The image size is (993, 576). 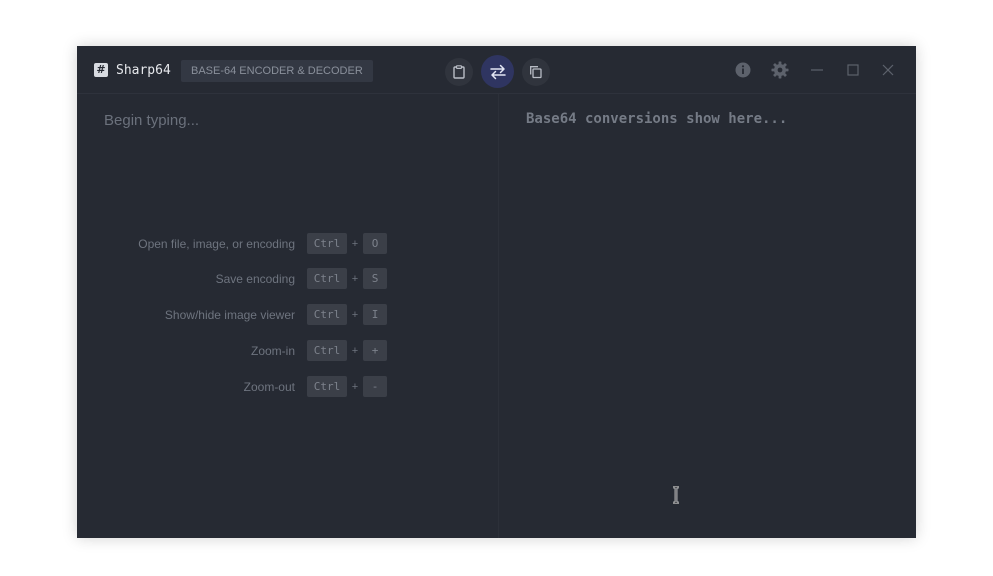 I want to click on paste-button, so click(x=459, y=72).